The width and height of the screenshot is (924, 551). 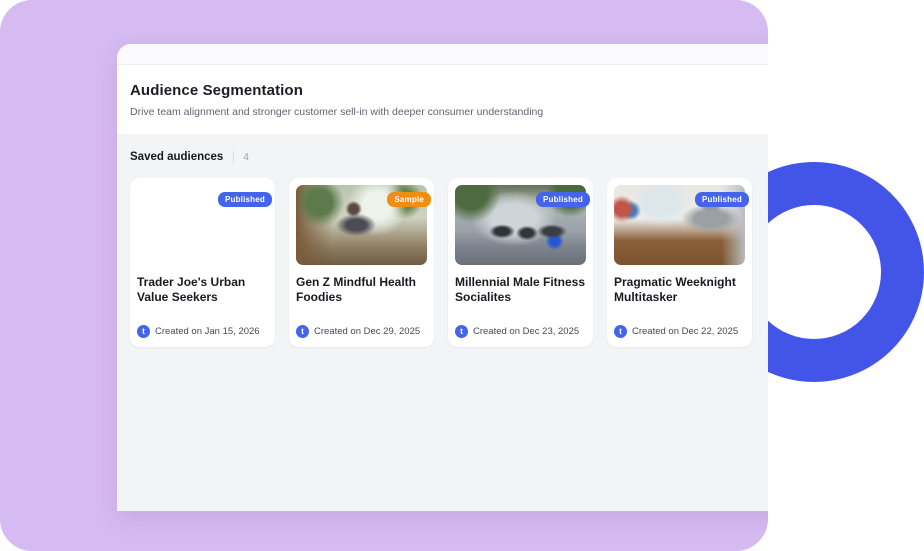 I want to click on saved-audiences-row: Saved audiences 4, so click(x=449, y=157).